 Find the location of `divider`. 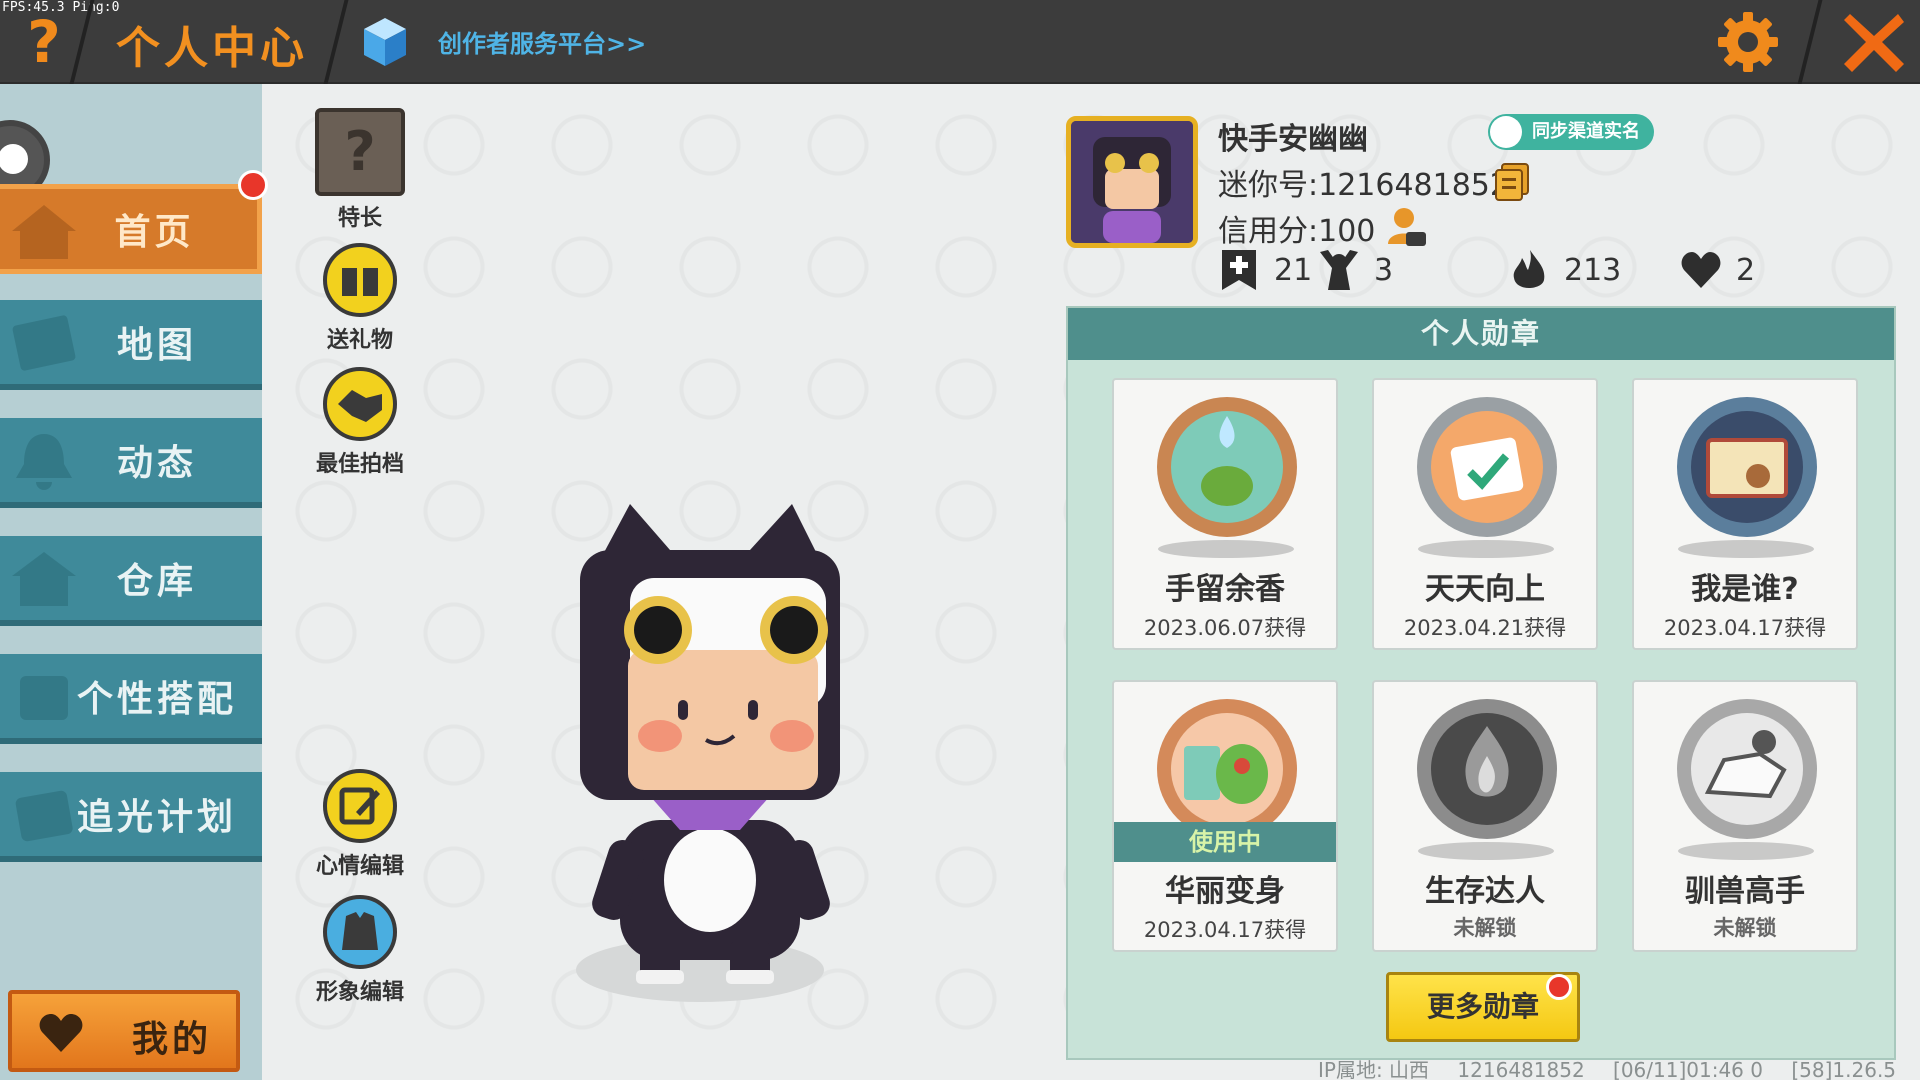

divider is located at coordinates (1810, 42).